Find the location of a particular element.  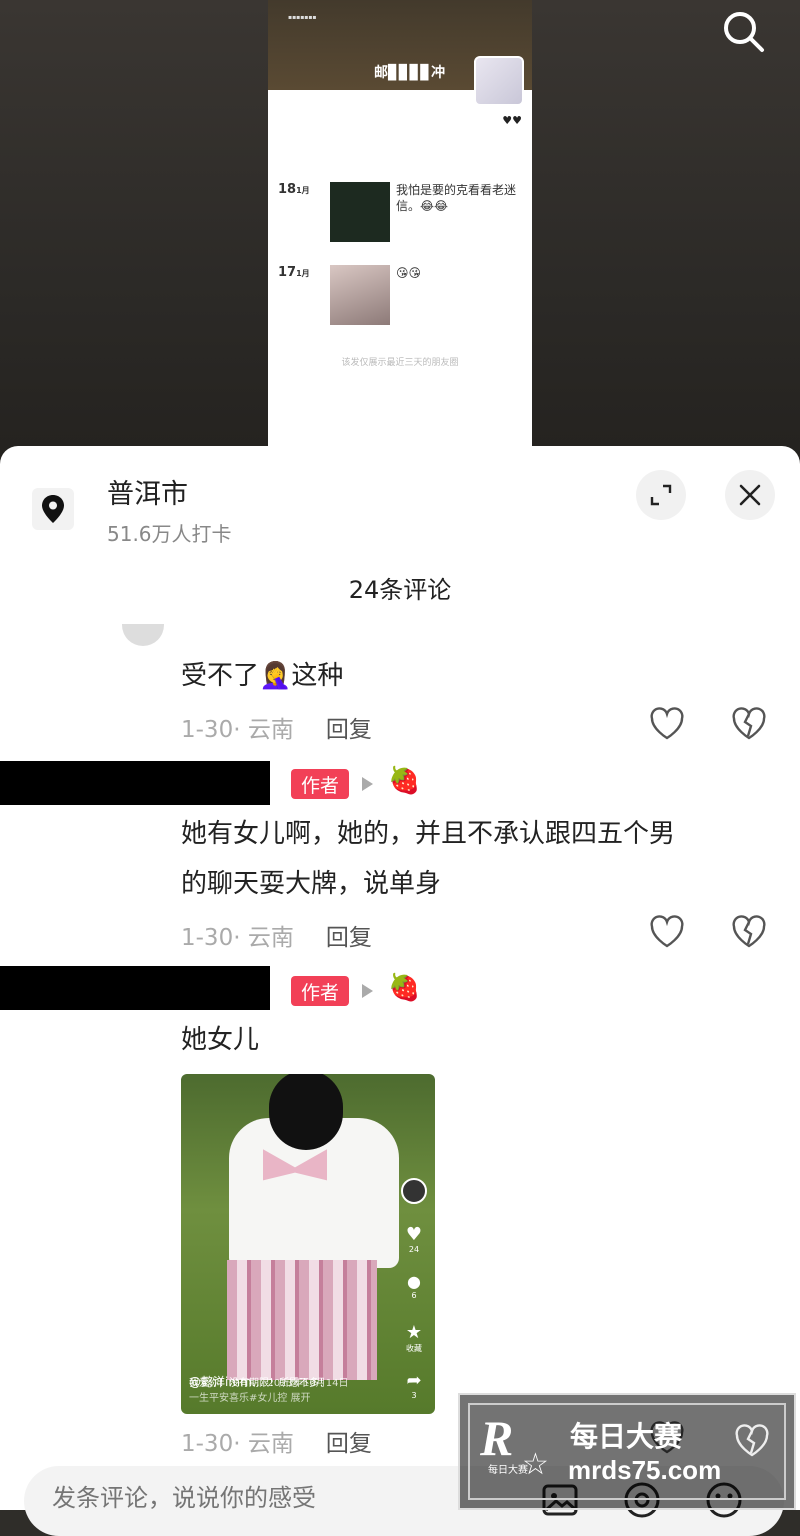

expand-icon is located at coordinates (661, 495).